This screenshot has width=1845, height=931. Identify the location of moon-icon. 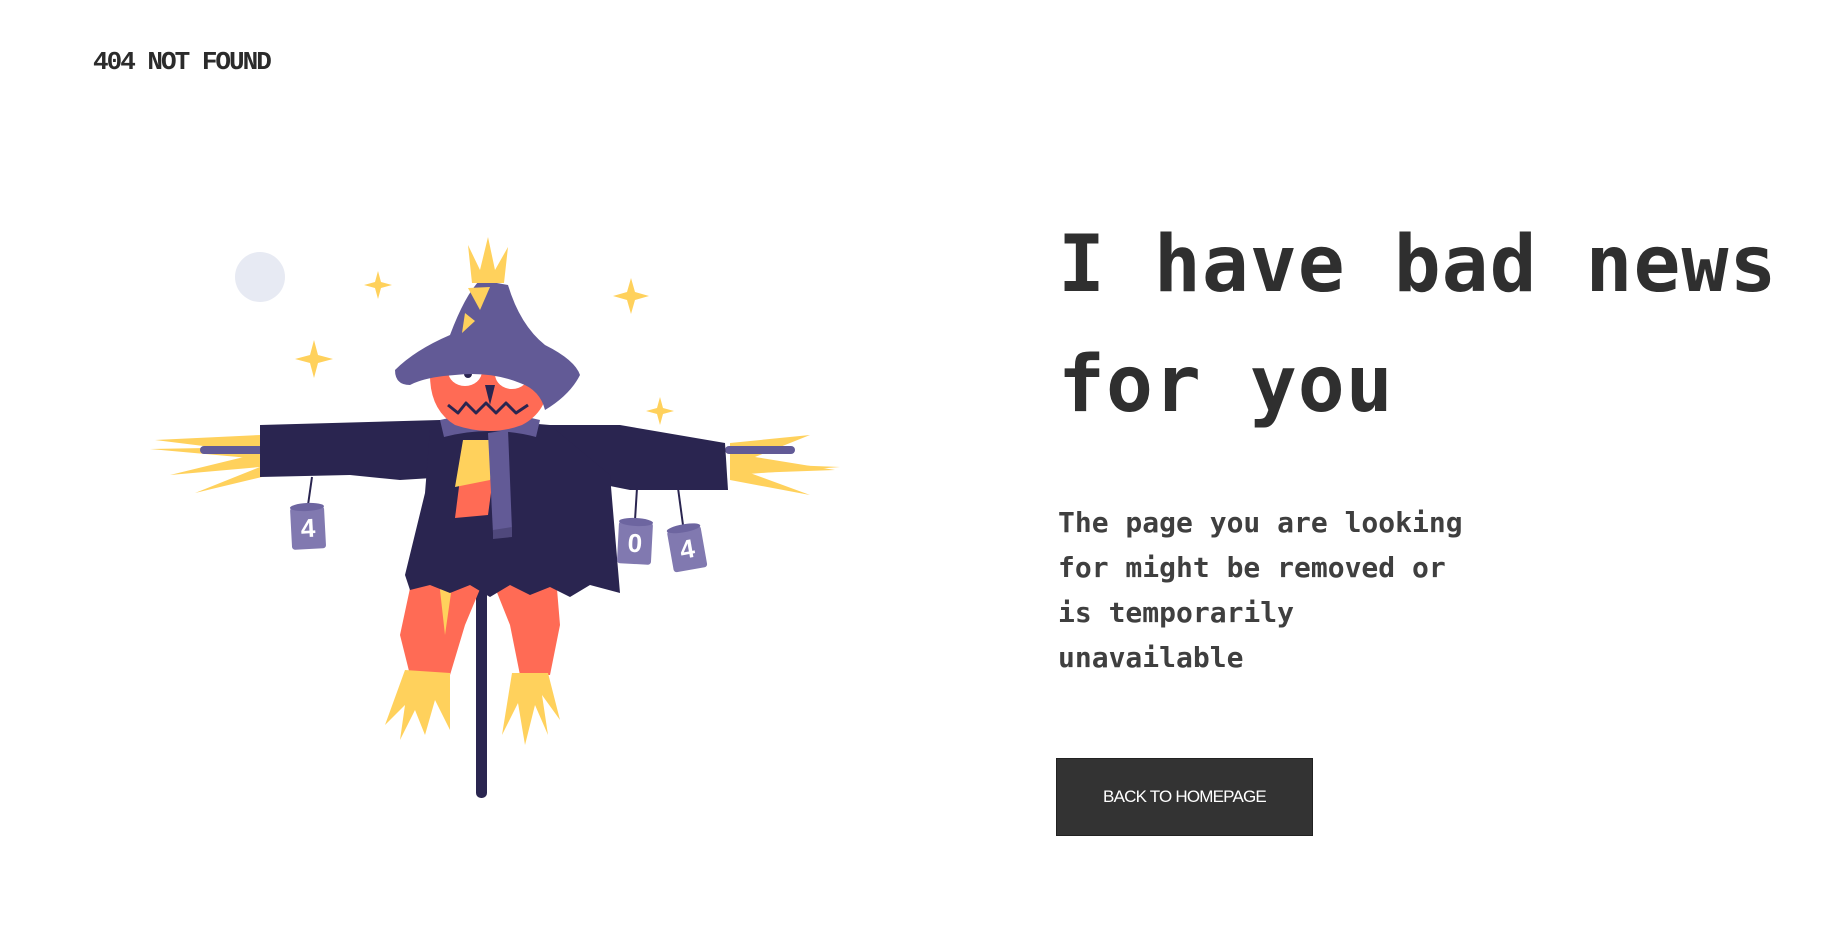
(260, 277).